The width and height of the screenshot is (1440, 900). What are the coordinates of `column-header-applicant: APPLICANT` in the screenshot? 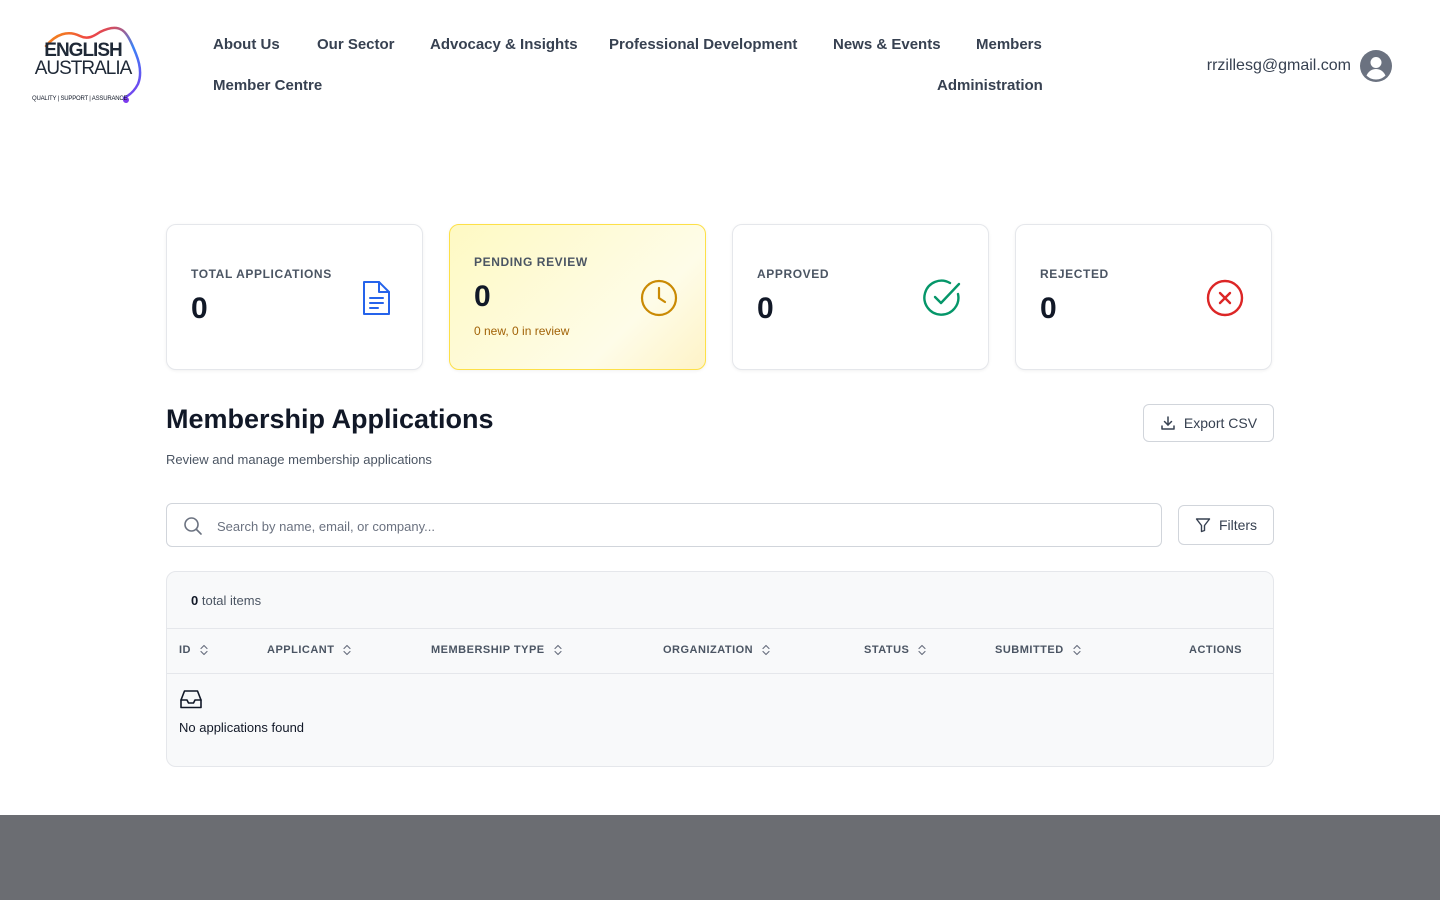 It's located at (309, 650).